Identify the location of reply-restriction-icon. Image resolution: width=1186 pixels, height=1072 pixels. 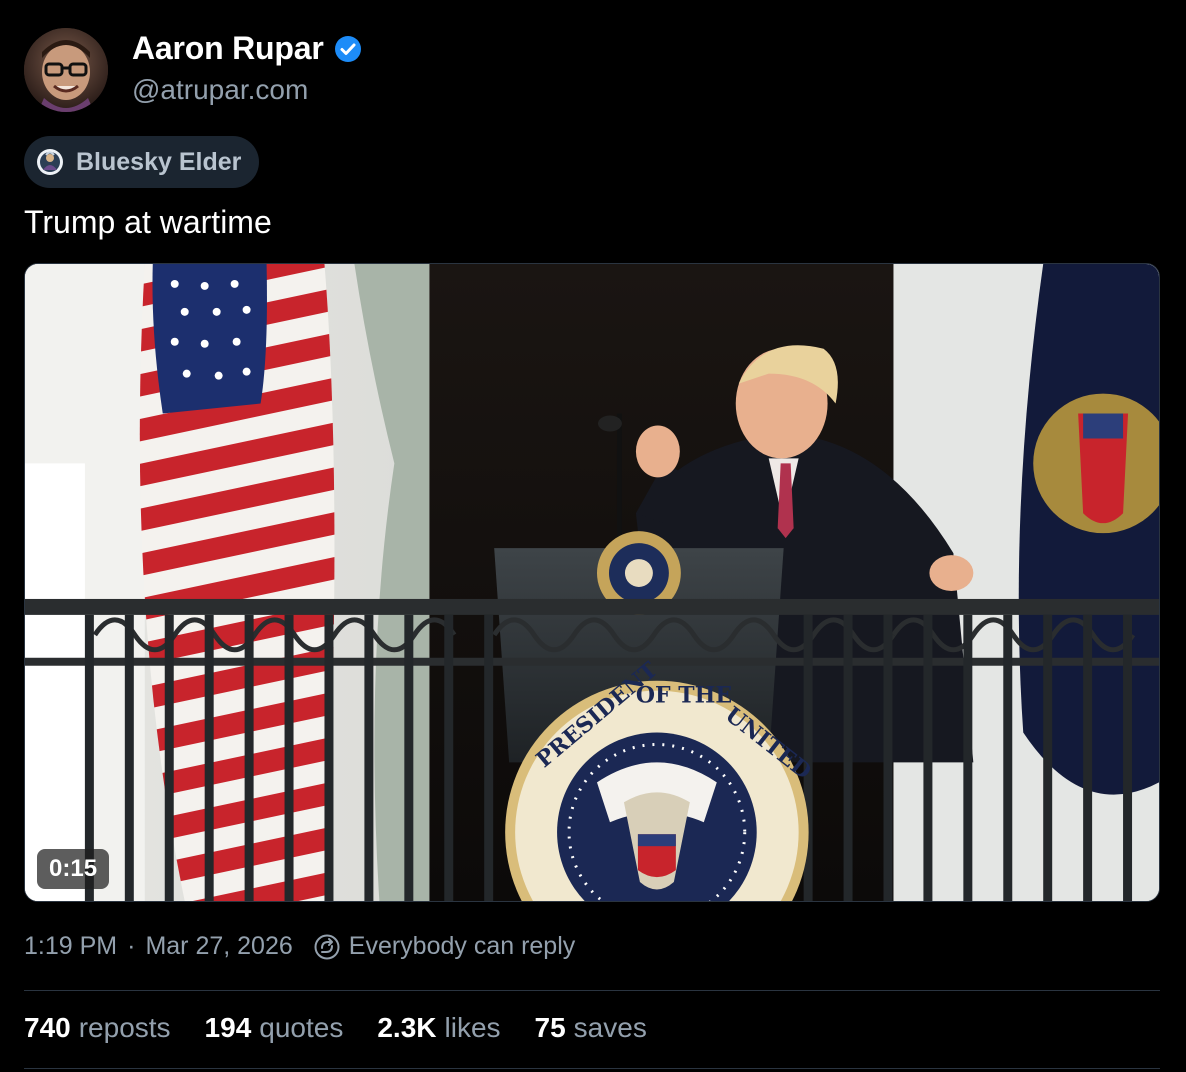
(327, 946).